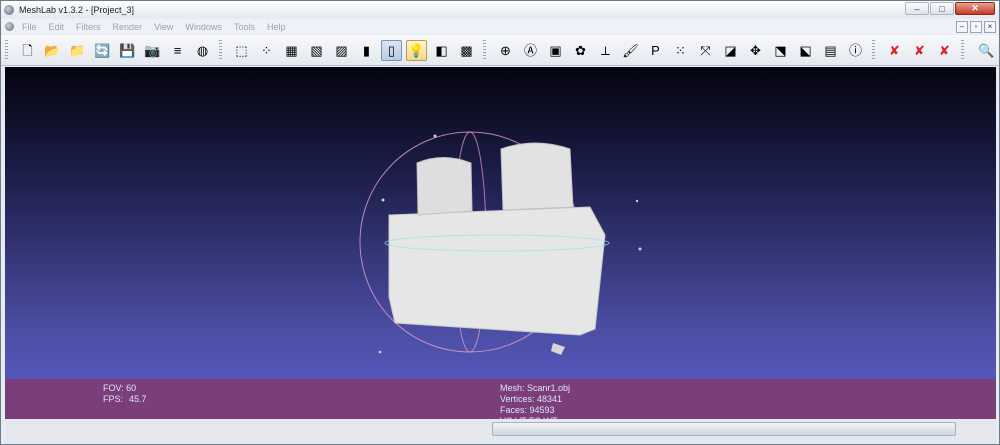 The width and height of the screenshot is (1000, 445). What do you see at coordinates (780, 50) in the screenshot?
I see `select-connected-icon: ⬔` at bounding box center [780, 50].